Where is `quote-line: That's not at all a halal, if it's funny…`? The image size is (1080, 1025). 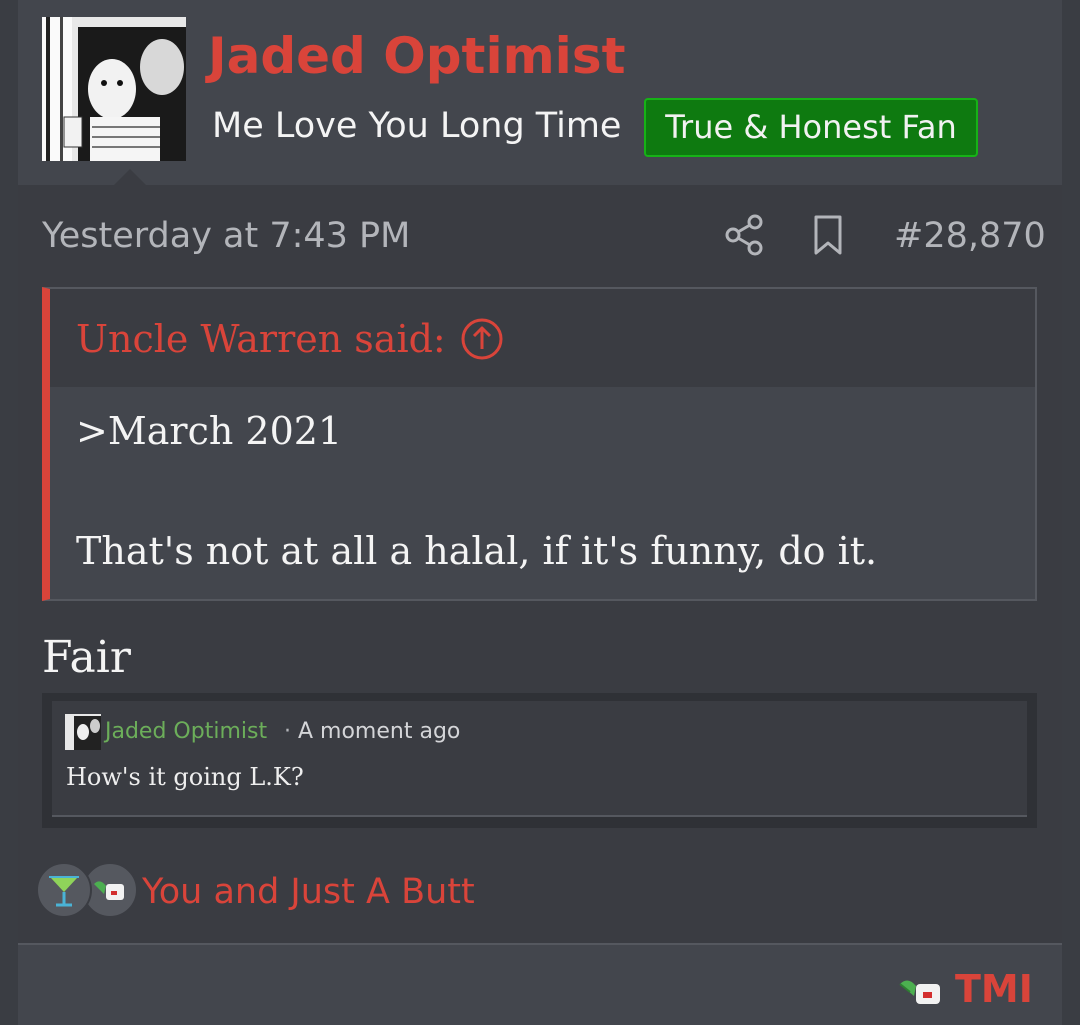
quote-line: That's not at all a halal, if it's funny… is located at coordinates (477, 551).